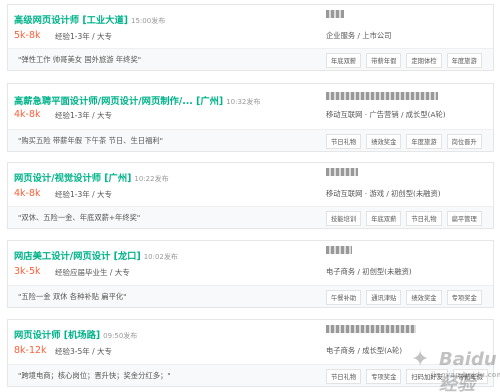  I want to click on welfare-text: "跨境电商；核心岗位；晋升快；奖金分红多；", so click(94, 375).